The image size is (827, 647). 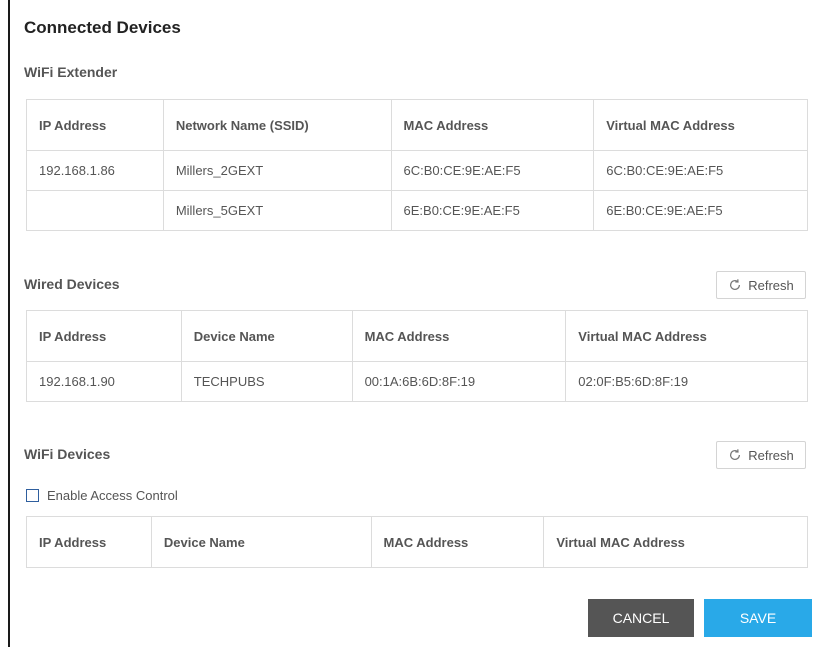 I want to click on cell-mac-address: 00:1A:6B:6D:8F:19, so click(x=459, y=381).